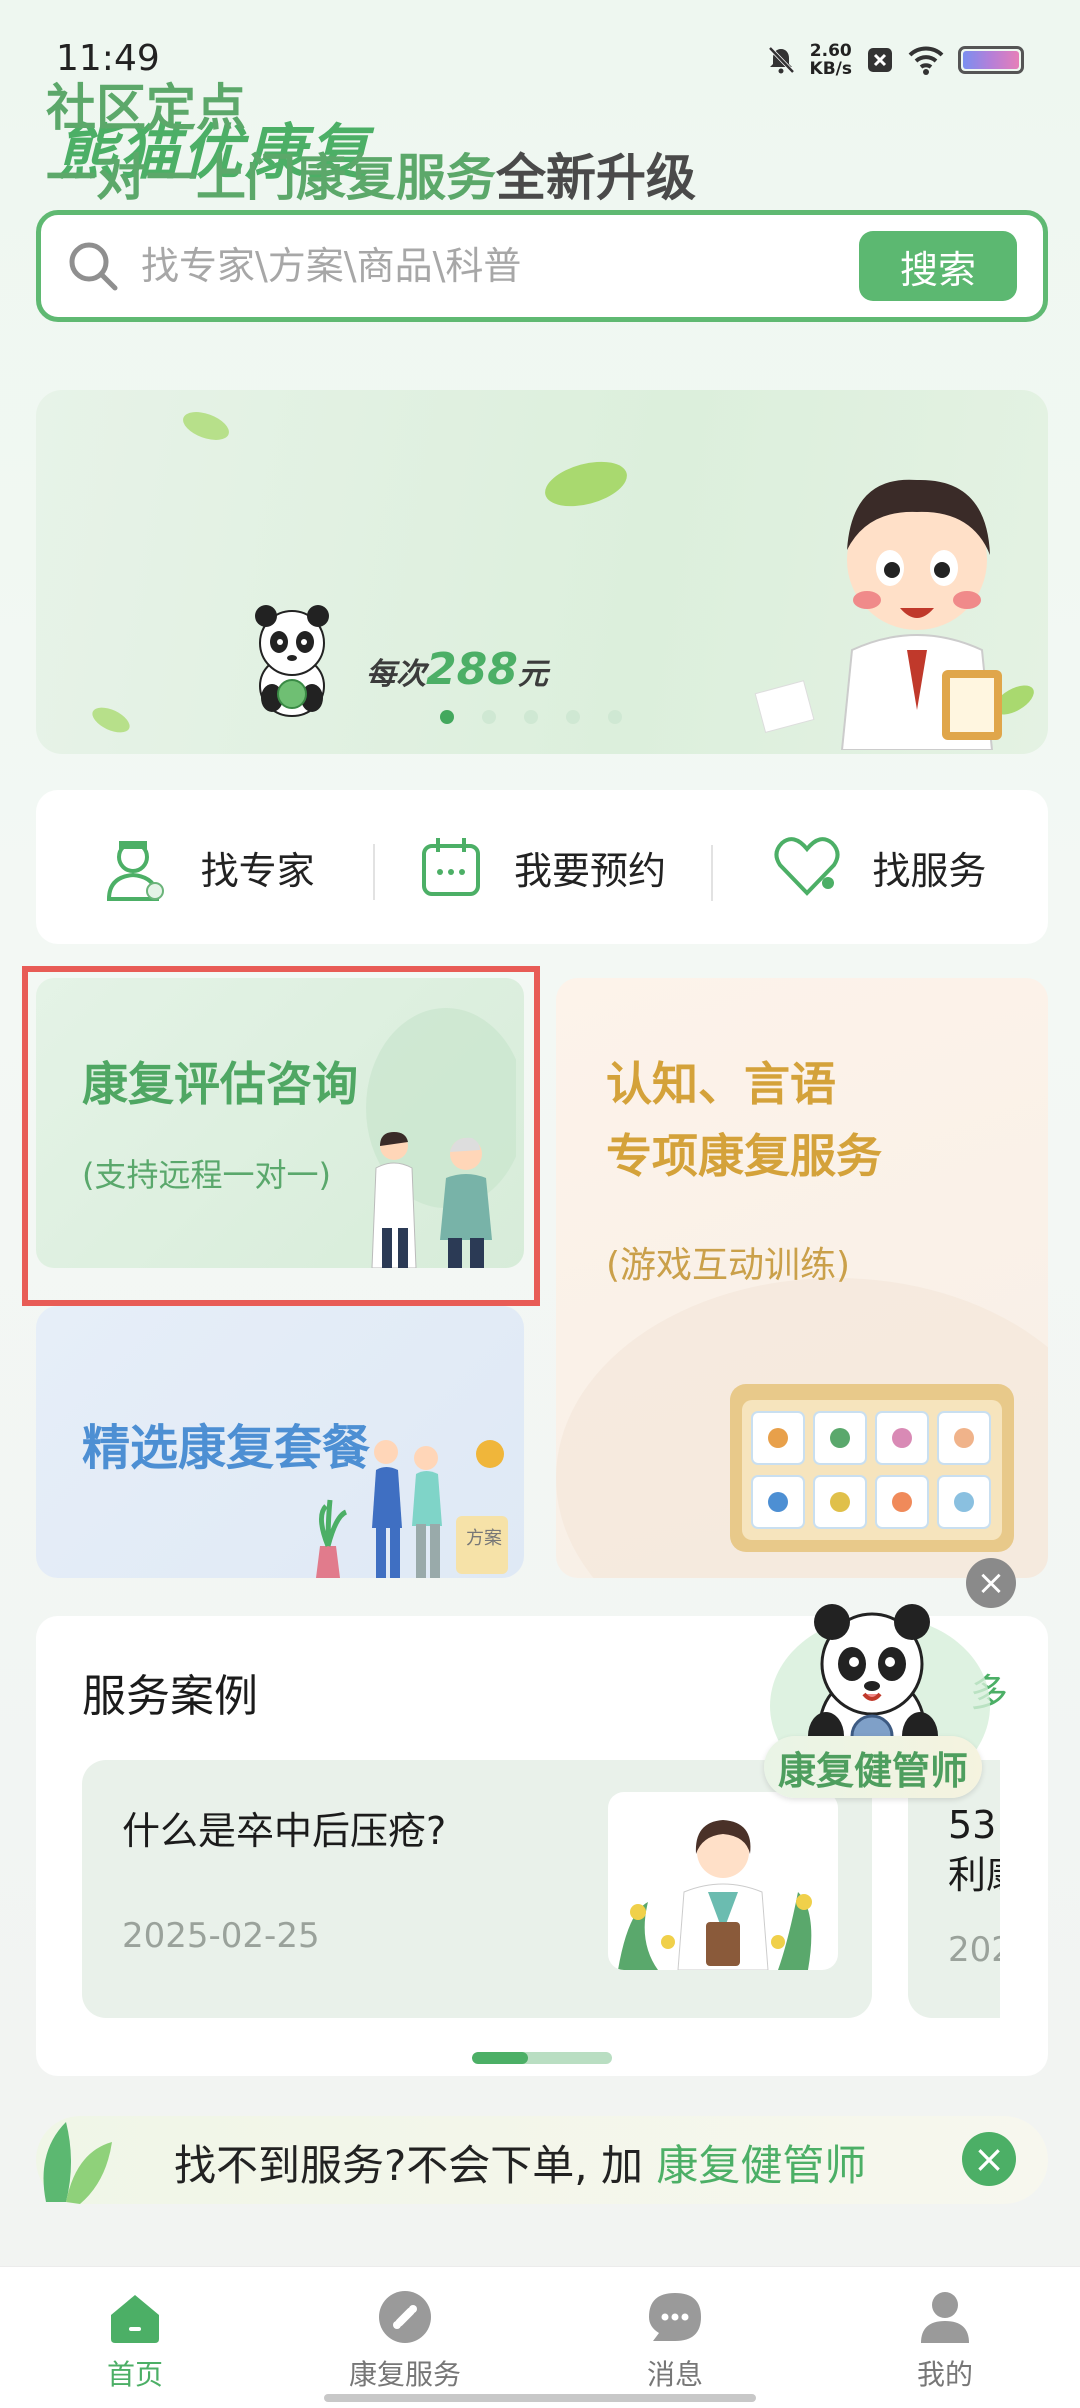 This screenshot has width=1080, height=2408. I want to click on nav-label: 康复服务, so click(404, 2374).